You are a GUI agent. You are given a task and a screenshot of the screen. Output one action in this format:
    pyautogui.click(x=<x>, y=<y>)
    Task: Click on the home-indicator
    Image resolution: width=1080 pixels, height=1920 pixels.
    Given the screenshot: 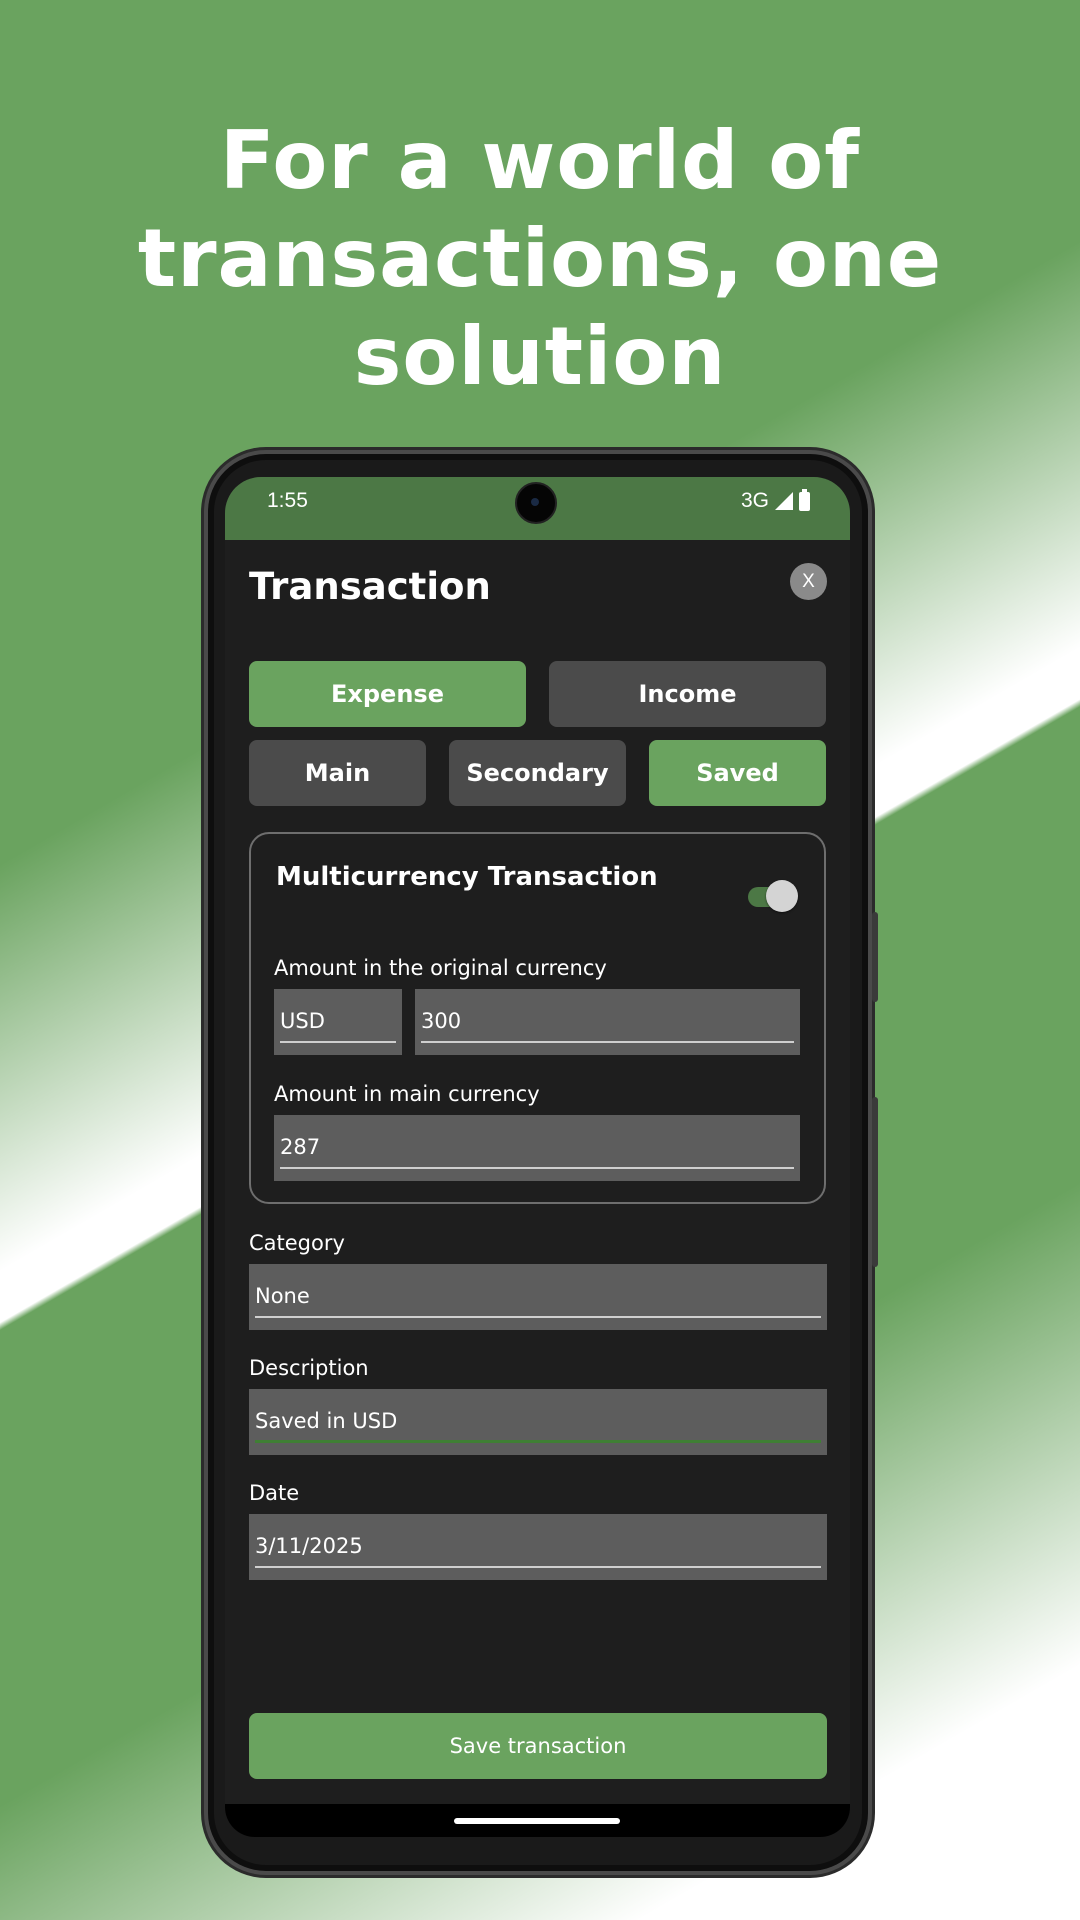 What is the action you would take?
    pyautogui.click(x=537, y=1821)
    